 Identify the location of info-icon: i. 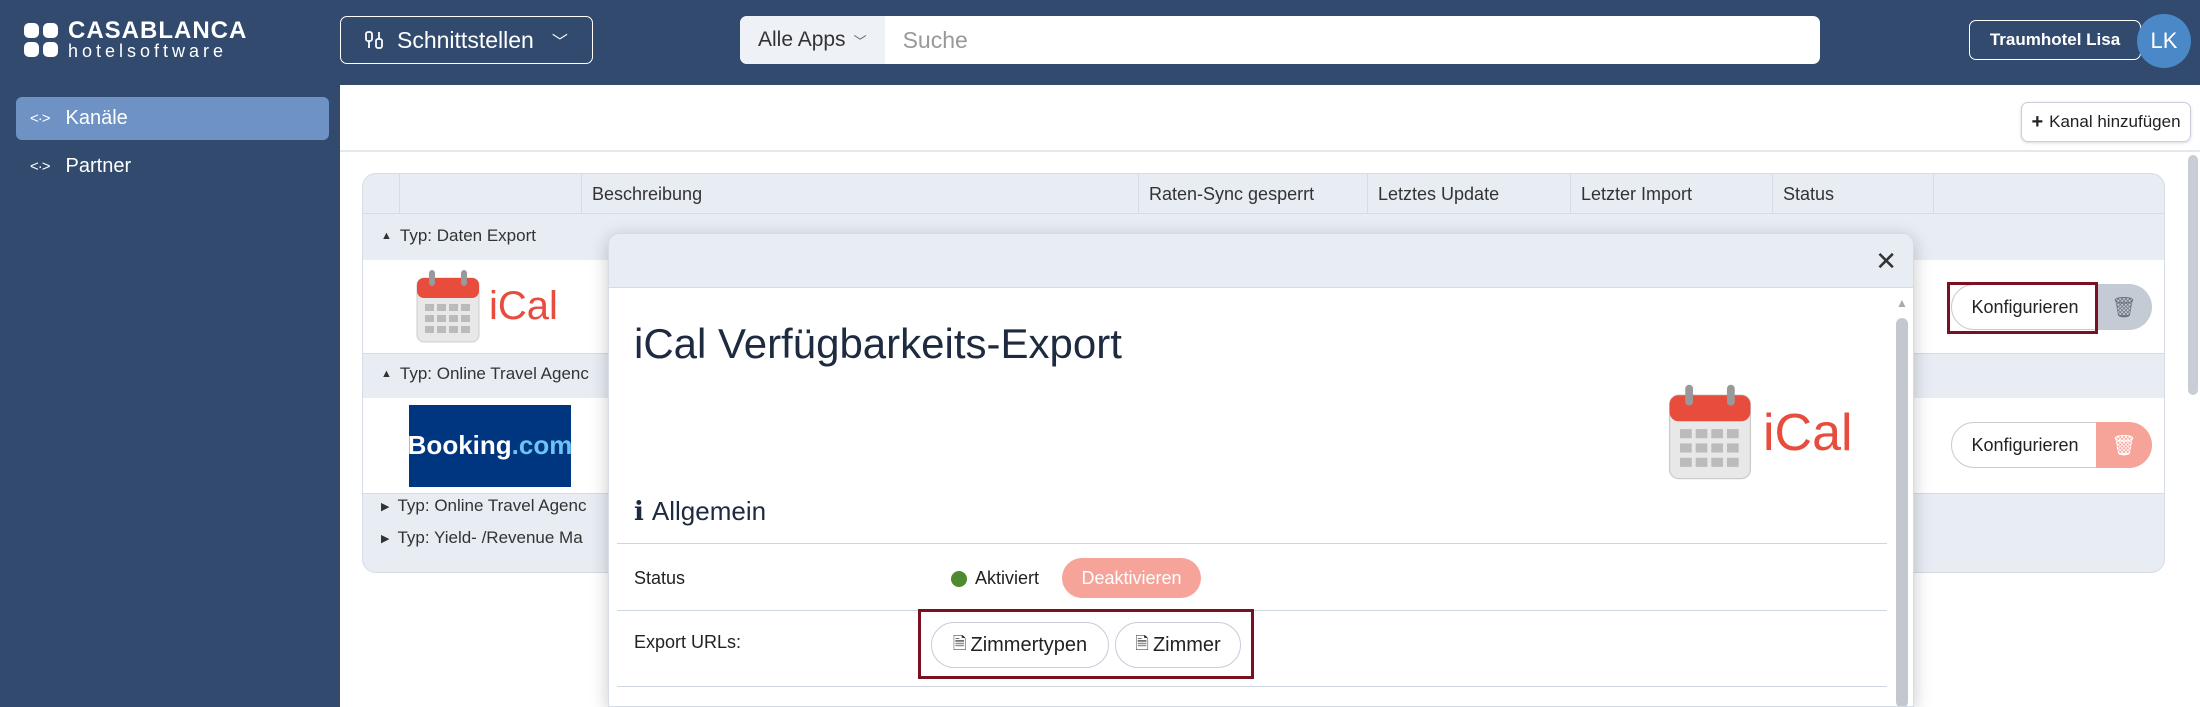
(639, 511).